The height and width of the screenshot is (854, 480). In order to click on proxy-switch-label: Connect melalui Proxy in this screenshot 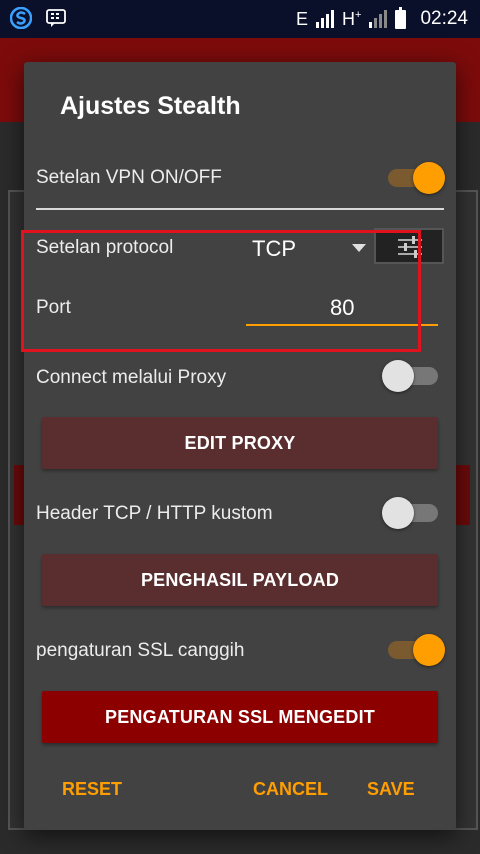, I will do `click(131, 377)`.